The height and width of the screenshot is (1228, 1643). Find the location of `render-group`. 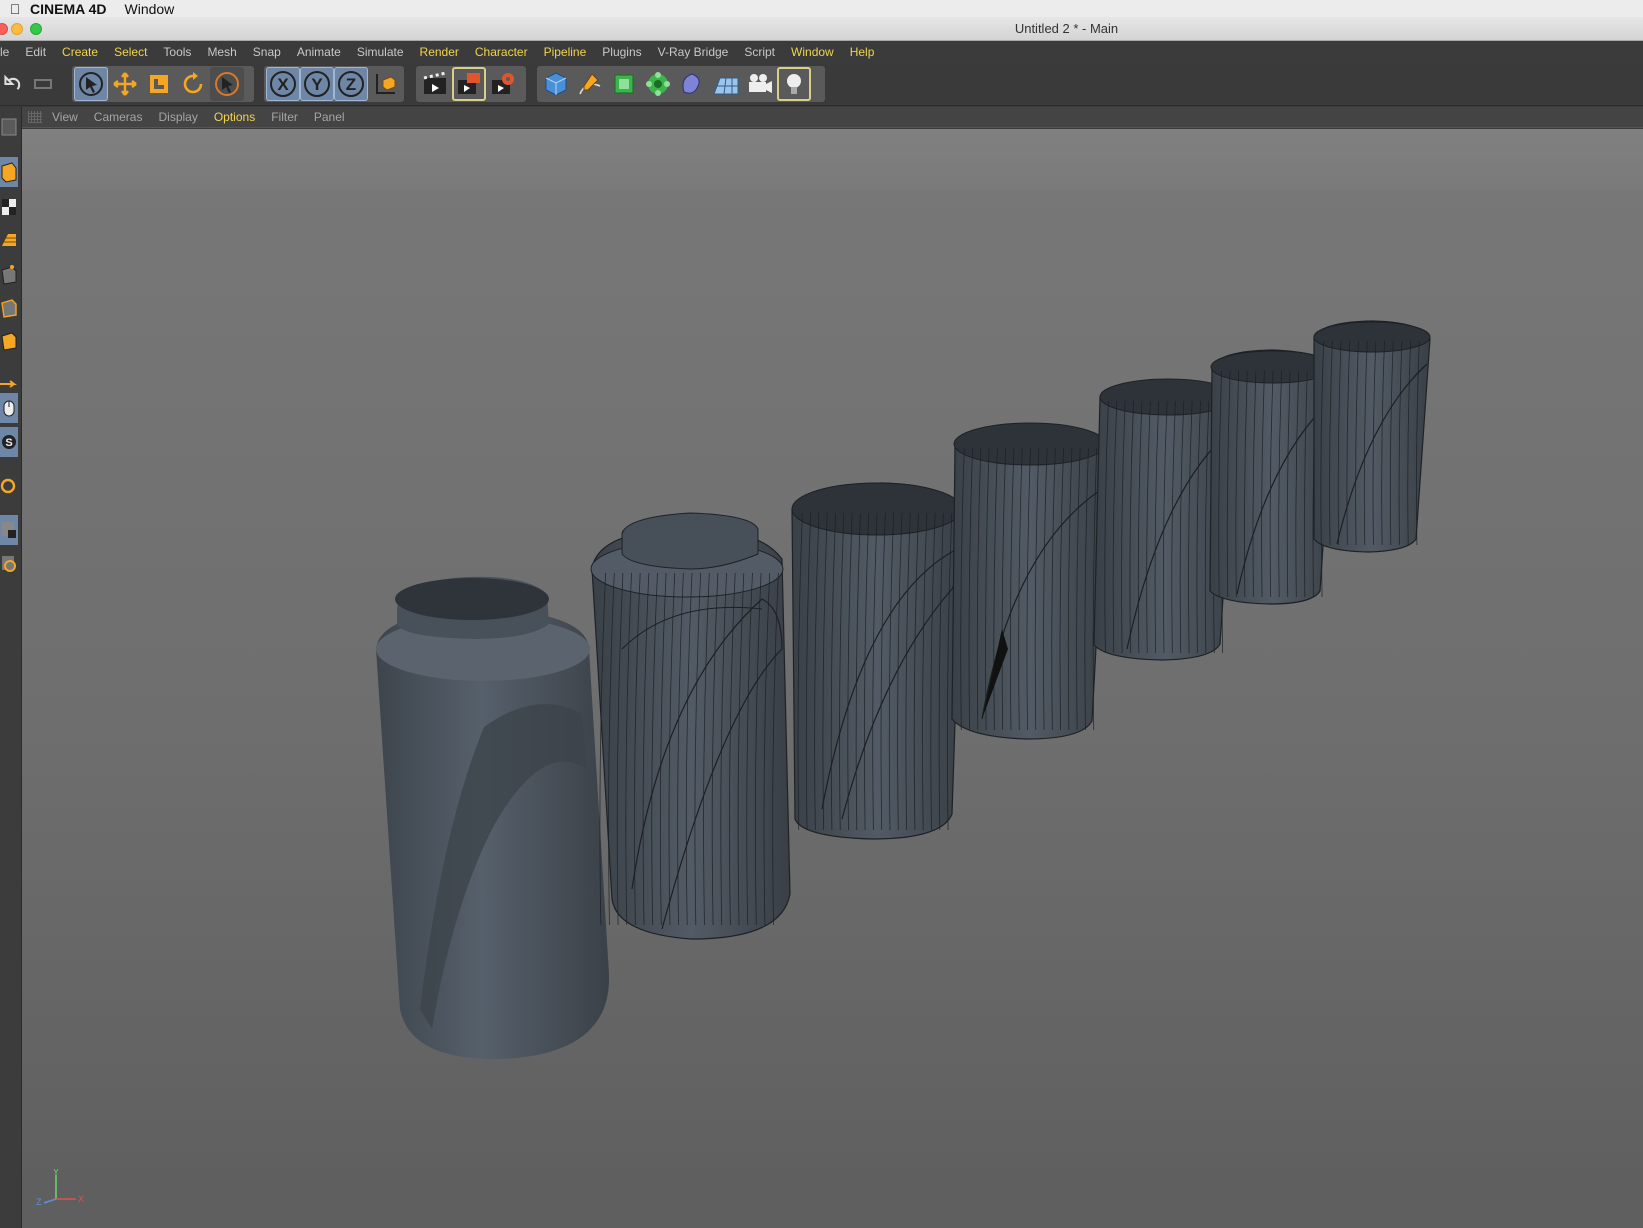

render-group is located at coordinates (471, 84).